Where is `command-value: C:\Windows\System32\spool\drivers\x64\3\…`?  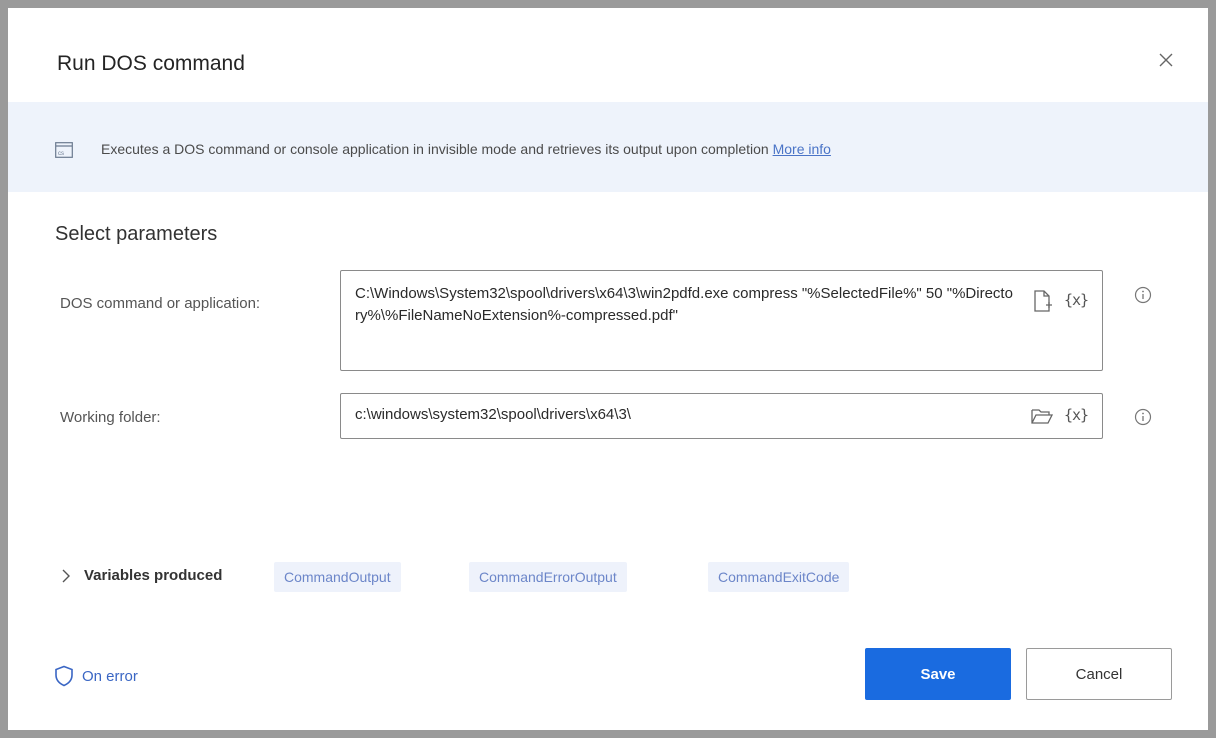 command-value: C:\Windows\System32\spool\drivers\x64\3\… is located at coordinates (684, 305).